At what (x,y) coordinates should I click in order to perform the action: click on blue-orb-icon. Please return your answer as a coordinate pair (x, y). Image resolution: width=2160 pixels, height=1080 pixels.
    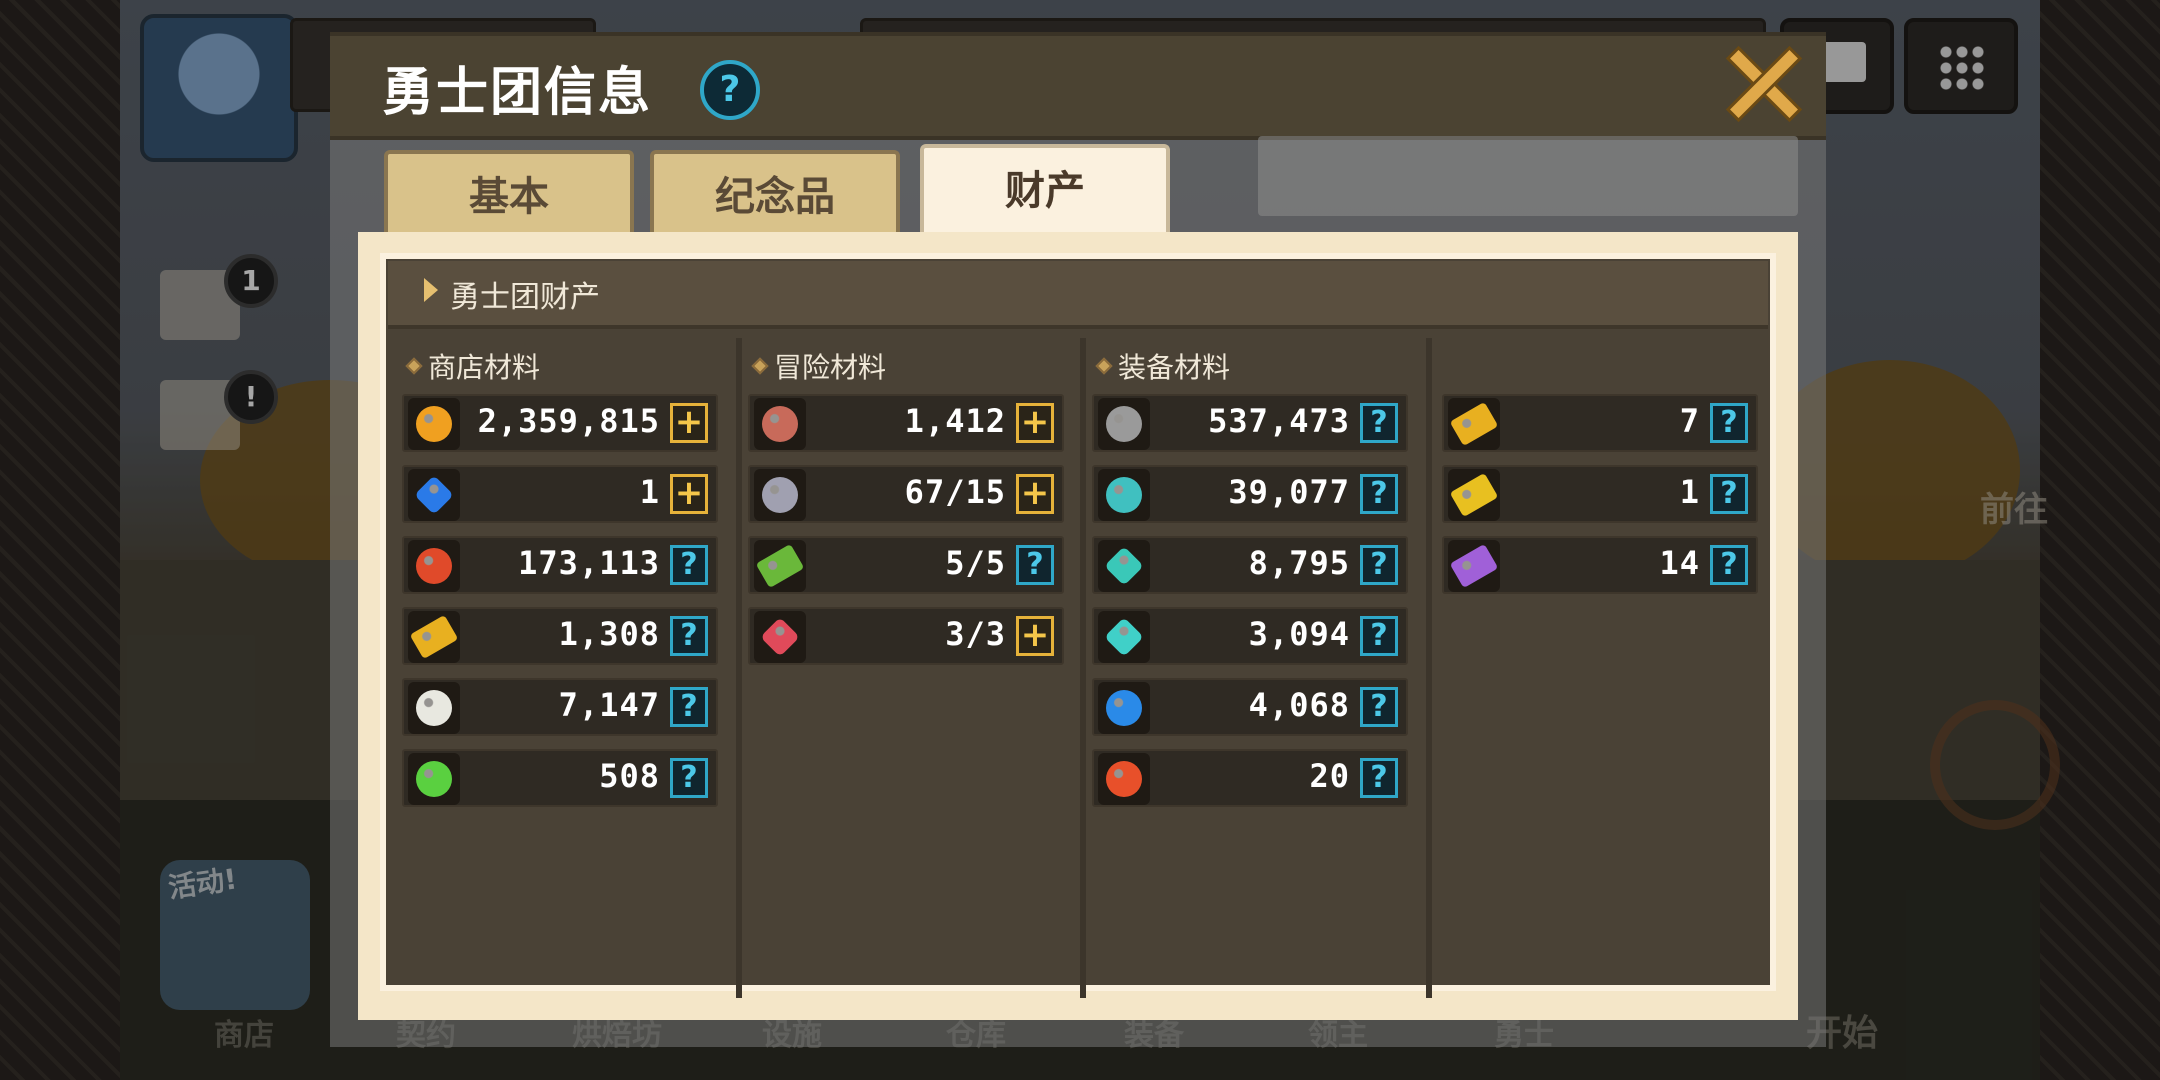
    Looking at the image, I should click on (1124, 708).